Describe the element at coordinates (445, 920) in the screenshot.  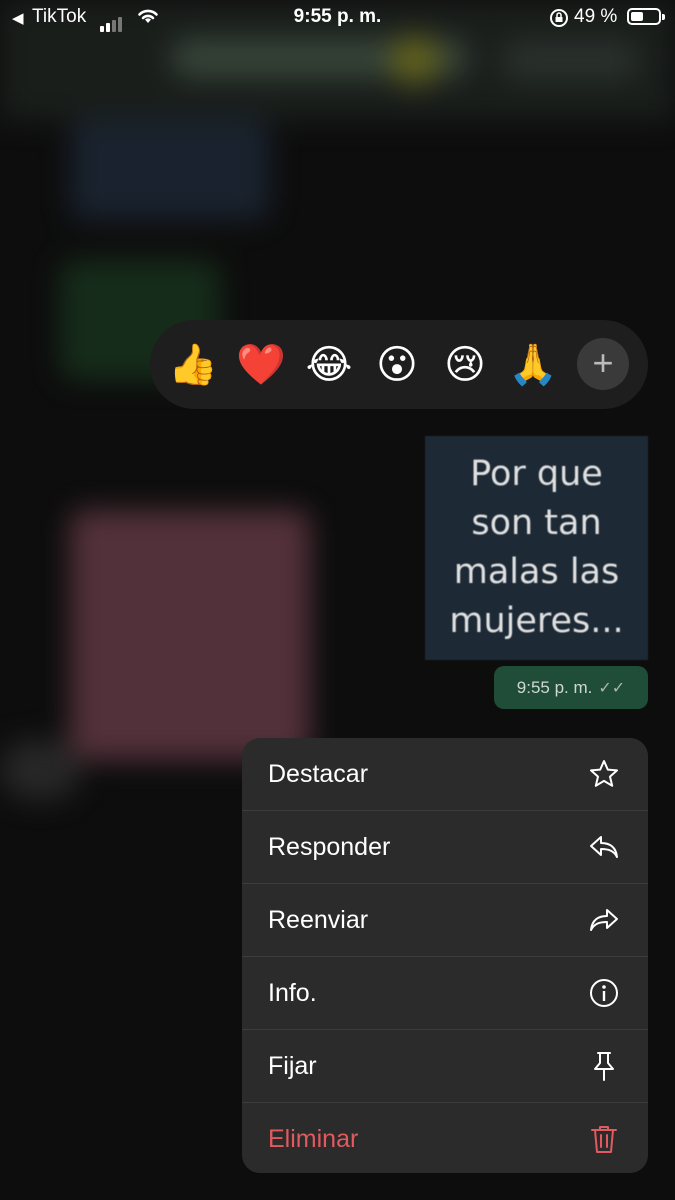
I see `menu-item-reenviar: Reenviar` at that location.